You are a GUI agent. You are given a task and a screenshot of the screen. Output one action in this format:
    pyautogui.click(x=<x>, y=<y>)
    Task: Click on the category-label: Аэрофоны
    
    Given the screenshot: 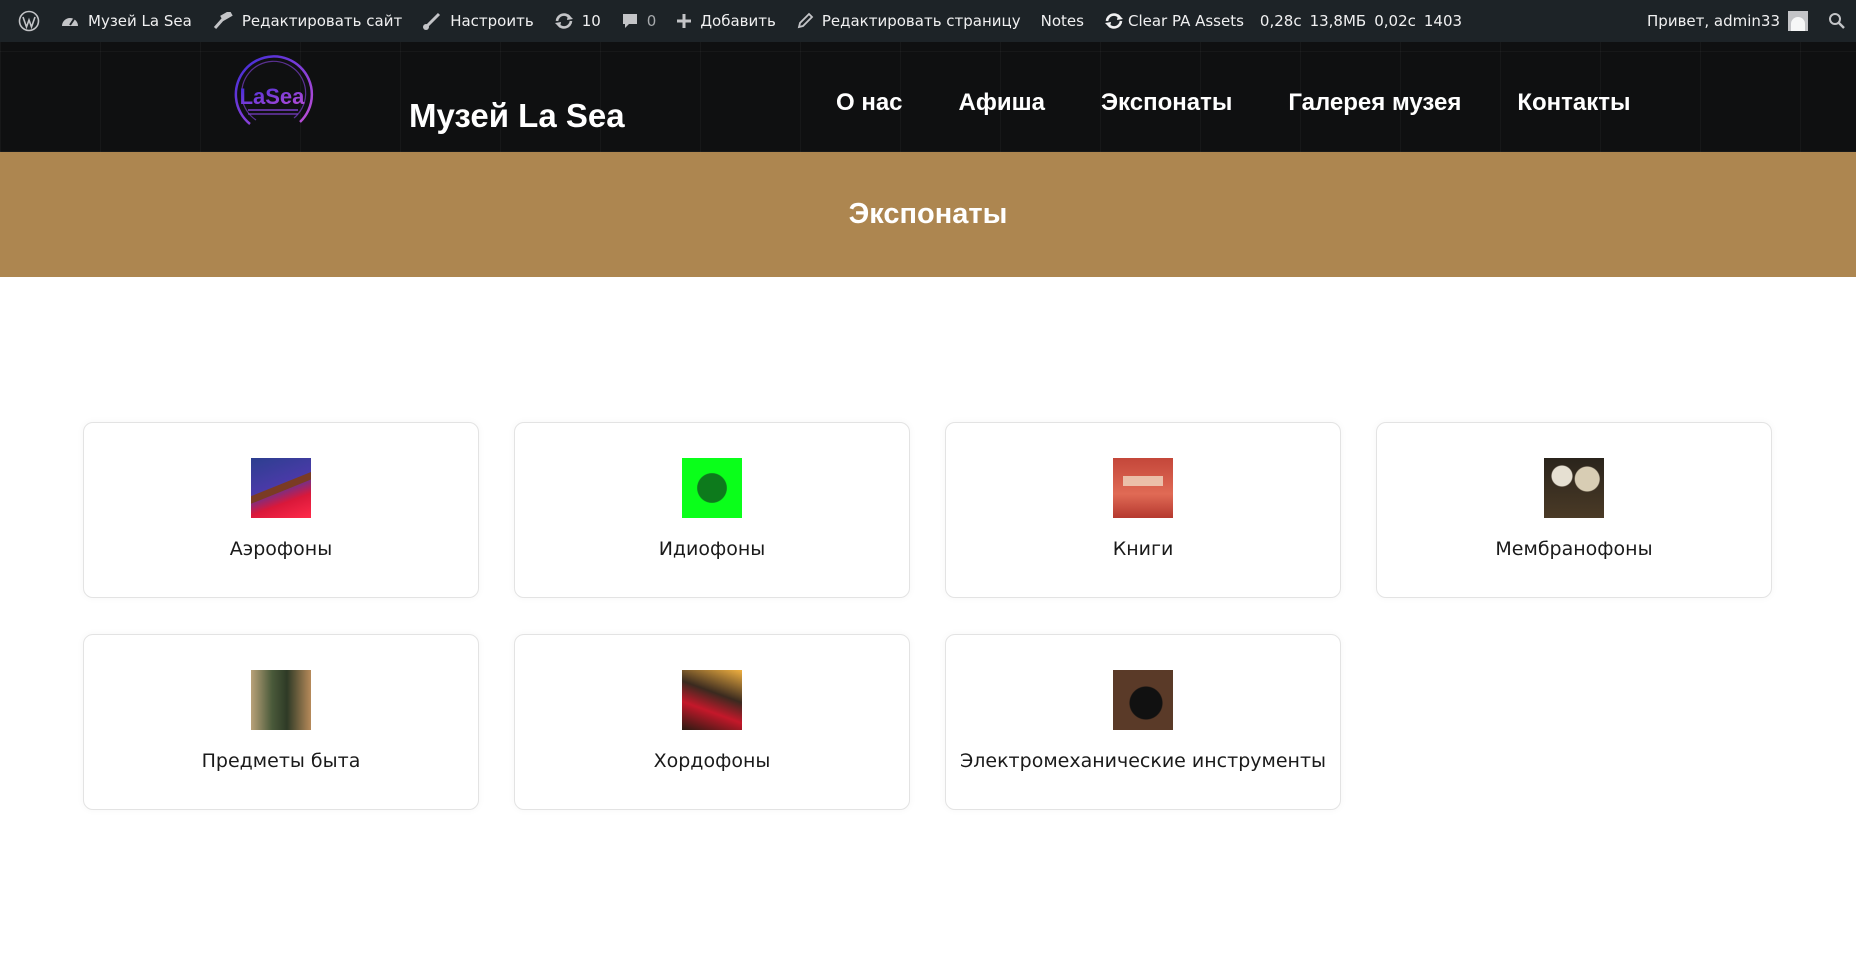 What is the action you would take?
    pyautogui.click(x=281, y=549)
    